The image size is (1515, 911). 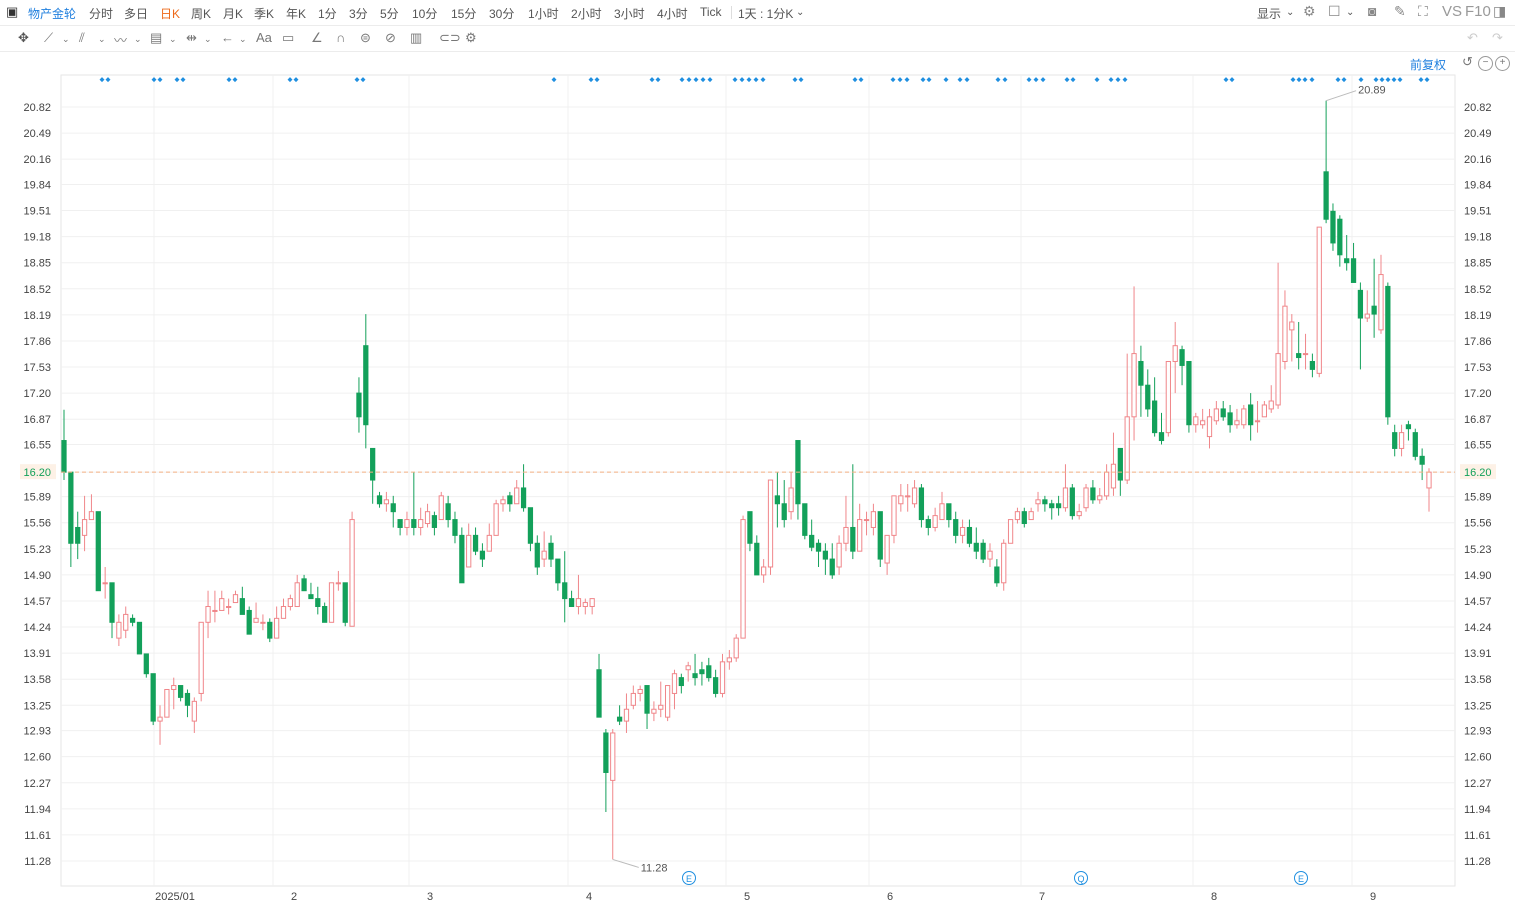 What do you see at coordinates (37, 316) in the screenshot?
I see `y-tick-label: 18.19` at bounding box center [37, 316].